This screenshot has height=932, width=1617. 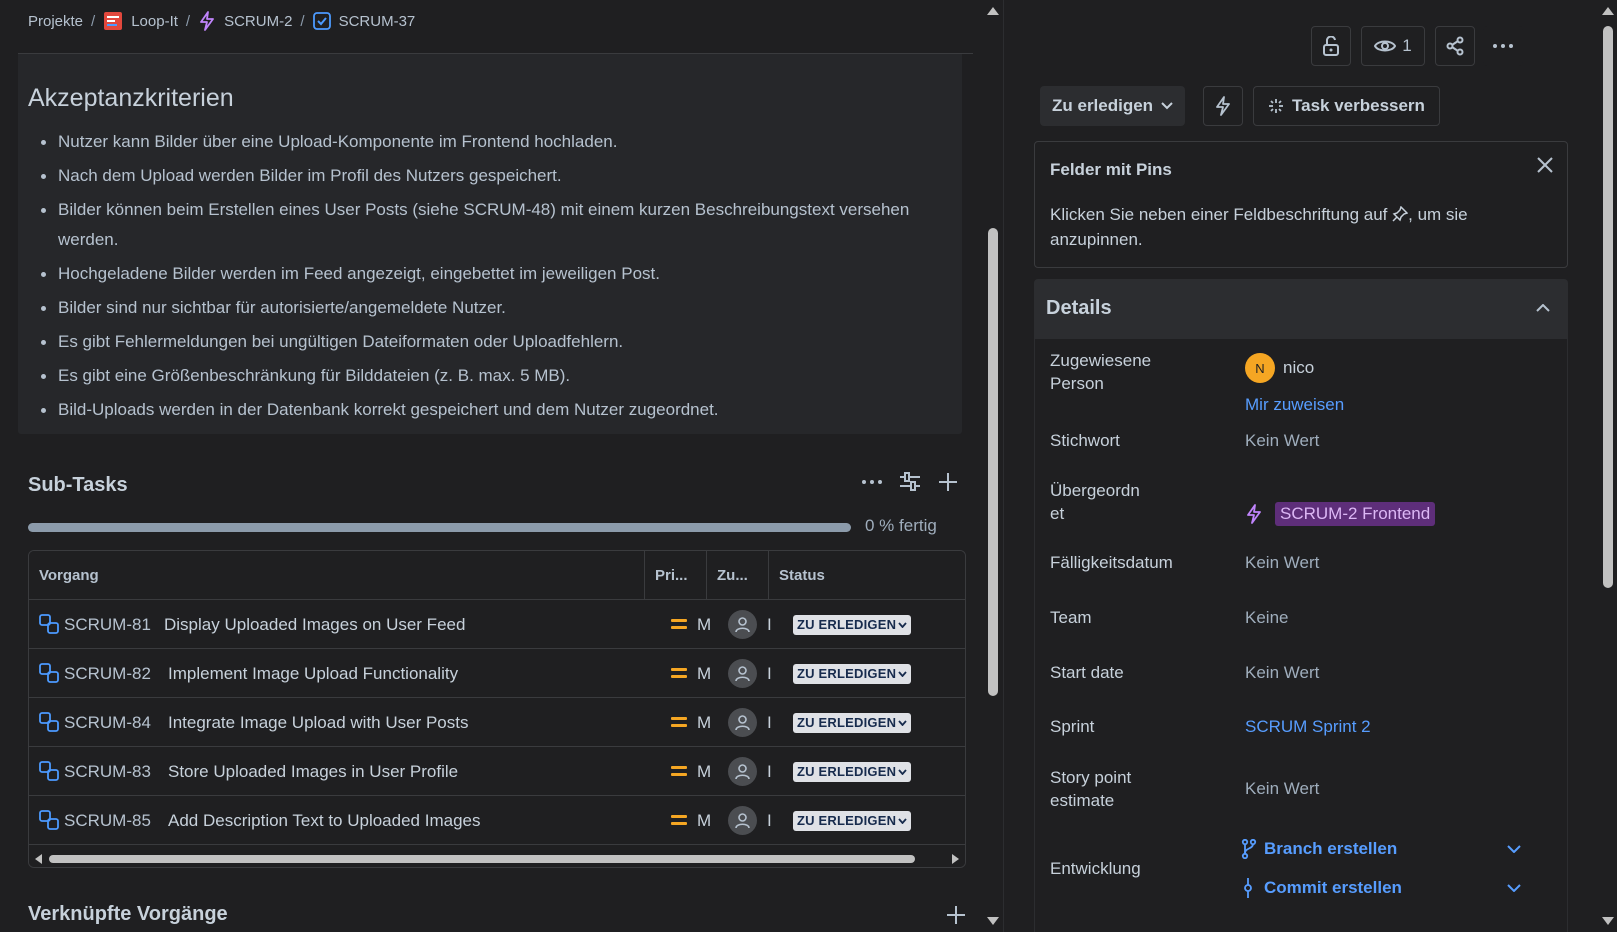 I want to click on team-label: Team, so click(x=1071, y=617).